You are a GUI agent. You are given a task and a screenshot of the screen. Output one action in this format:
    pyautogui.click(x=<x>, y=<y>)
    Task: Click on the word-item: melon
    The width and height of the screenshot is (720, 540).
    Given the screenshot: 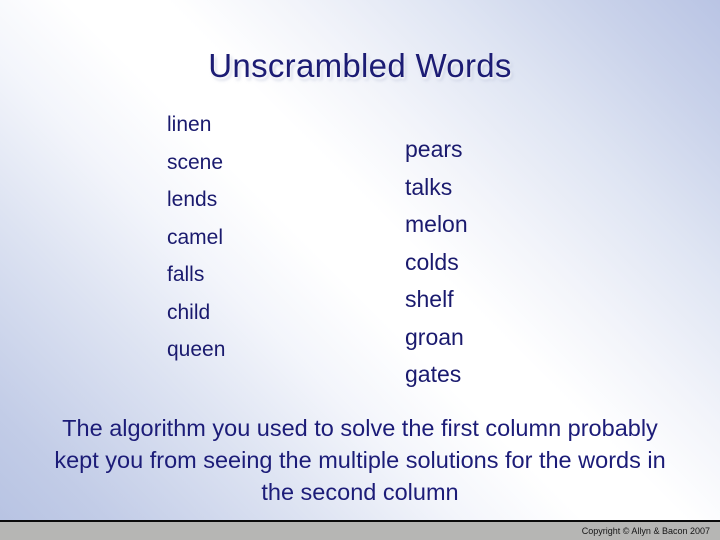 What is the action you would take?
    pyautogui.click(x=436, y=224)
    